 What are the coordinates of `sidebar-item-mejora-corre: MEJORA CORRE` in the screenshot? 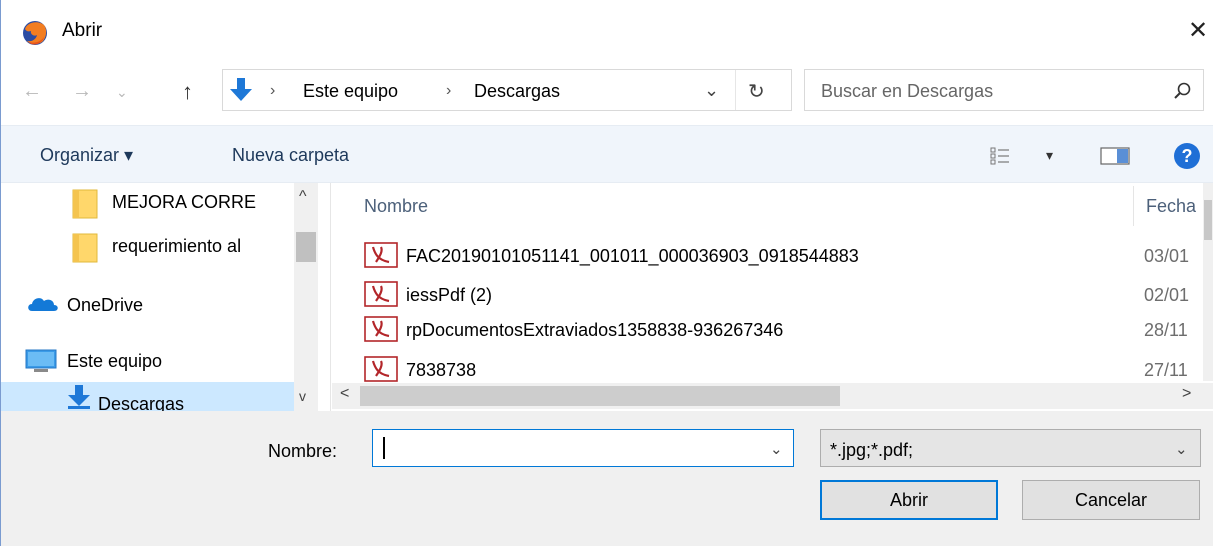 It's located at (202, 202).